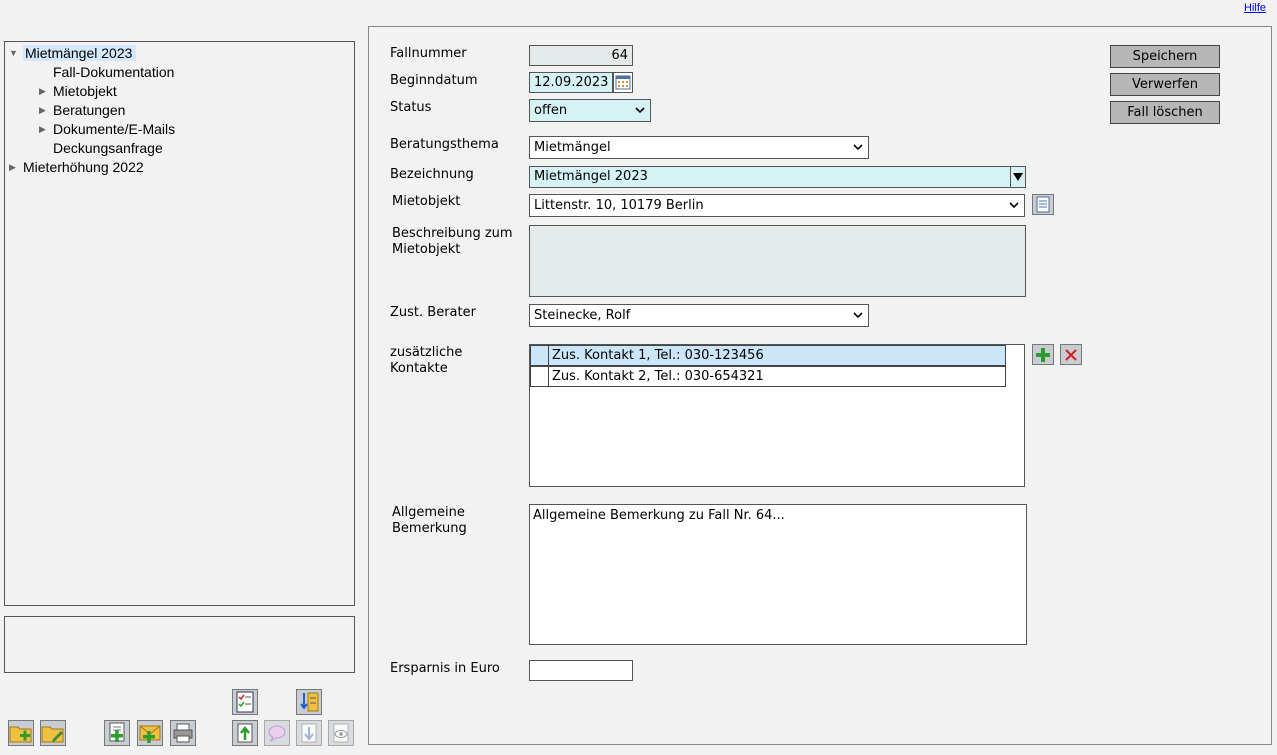 The image size is (1277, 755). I want to click on berater-select: Steinecke, Rolf, so click(699, 315).